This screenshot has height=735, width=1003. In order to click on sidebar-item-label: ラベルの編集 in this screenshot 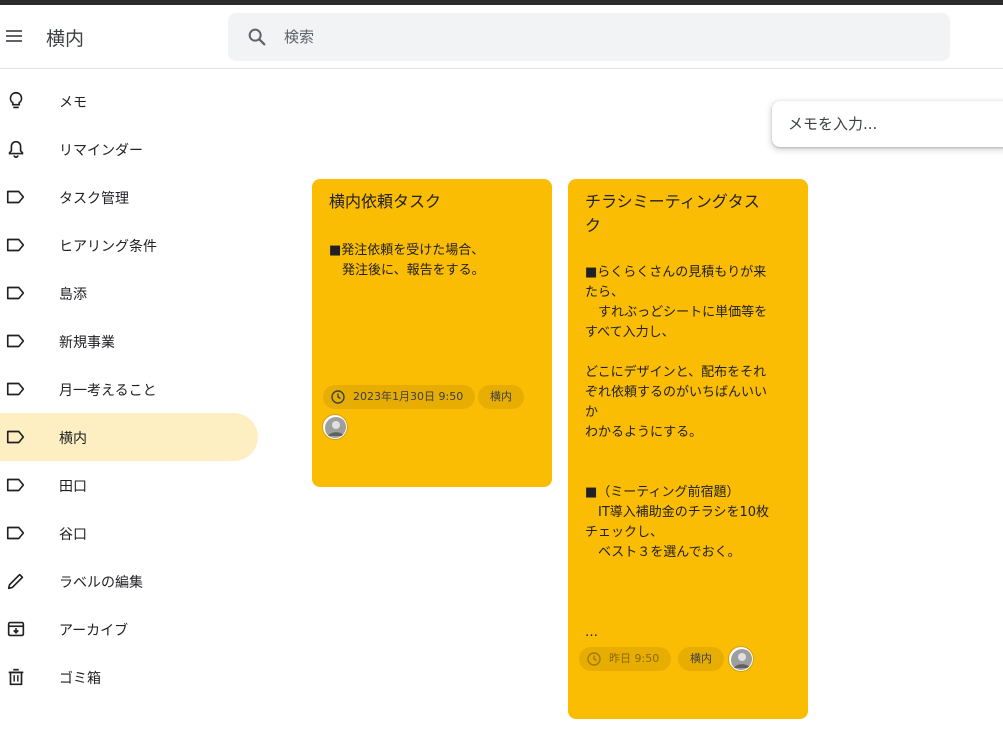, I will do `click(101, 583)`.